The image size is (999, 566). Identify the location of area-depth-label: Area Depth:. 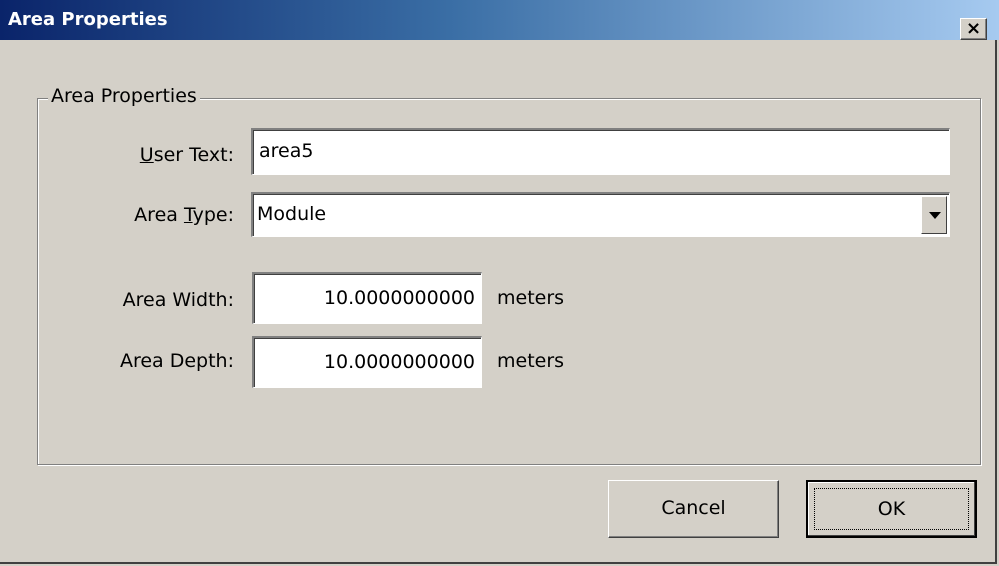
(176, 361).